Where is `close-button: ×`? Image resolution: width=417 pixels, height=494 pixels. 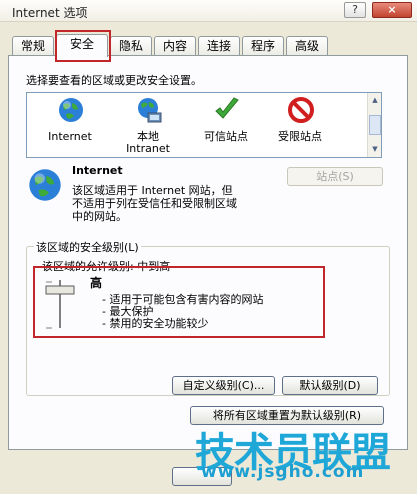 close-button: × is located at coordinates (392, 10).